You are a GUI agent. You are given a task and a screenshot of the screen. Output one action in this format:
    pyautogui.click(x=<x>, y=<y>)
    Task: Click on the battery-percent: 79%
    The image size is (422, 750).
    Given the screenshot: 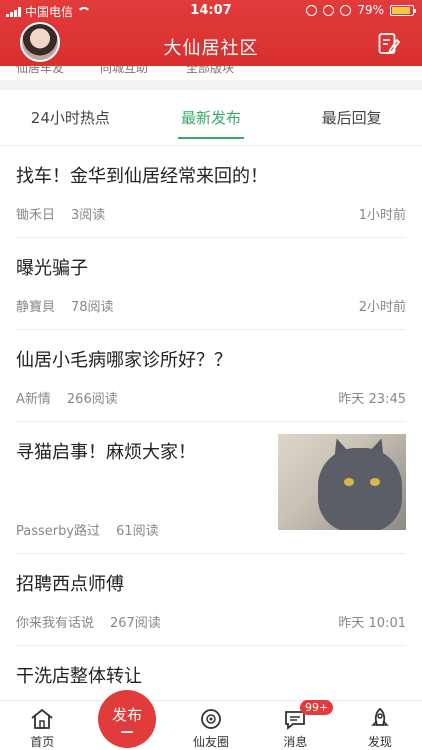 What is the action you would take?
    pyautogui.click(x=370, y=10)
    